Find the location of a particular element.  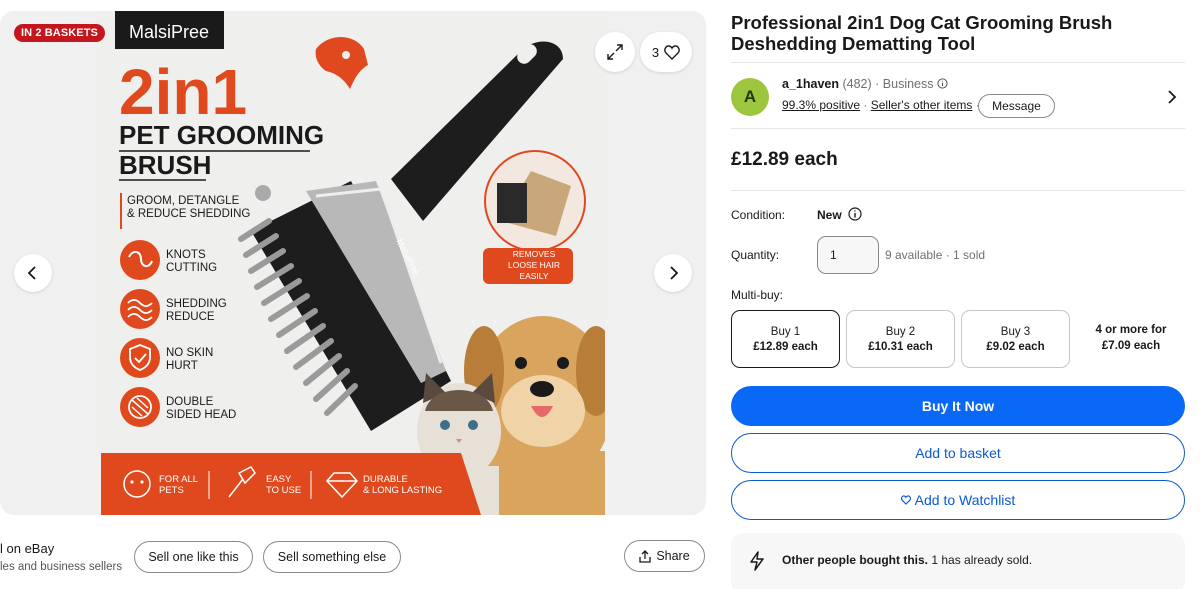

multibuy-more-option: 4 or more for £7.09 each is located at coordinates (1131, 338).